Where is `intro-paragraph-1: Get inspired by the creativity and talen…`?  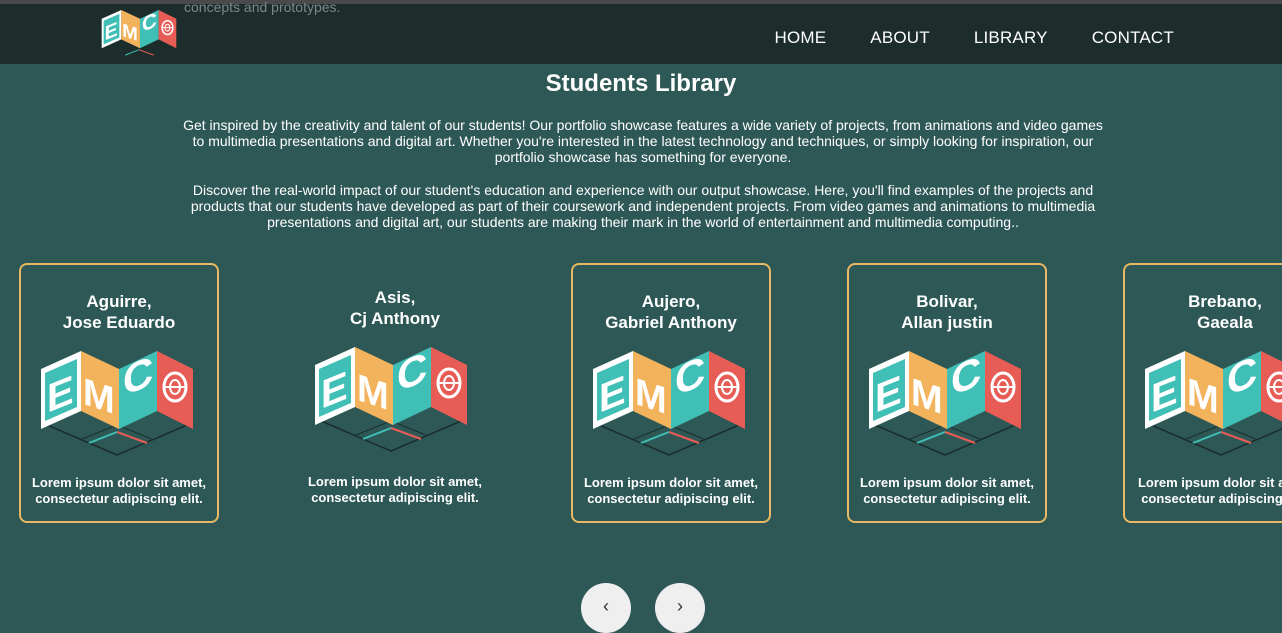
intro-paragraph-1: Get inspired by the creativity and talen… is located at coordinates (643, 141).